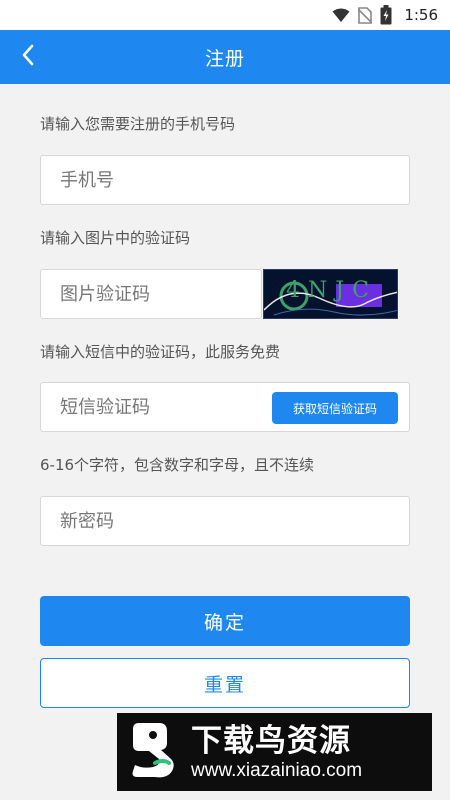  I want to click on captcha-image: 4NJC, so click(330, 294).